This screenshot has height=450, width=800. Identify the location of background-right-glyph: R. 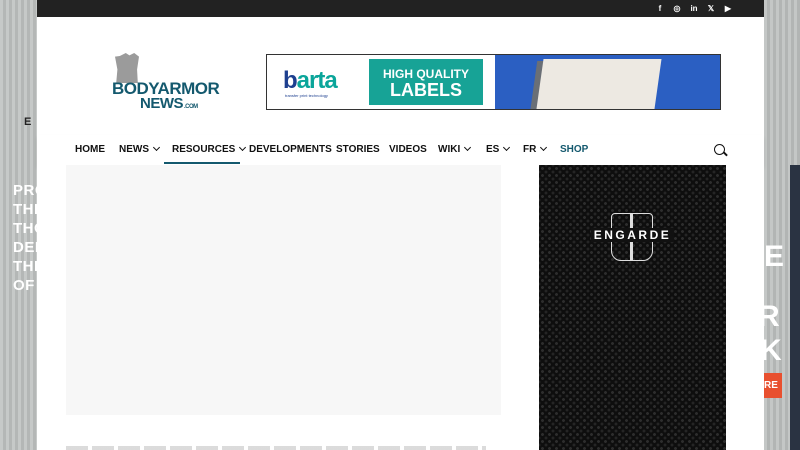
(772, 316).